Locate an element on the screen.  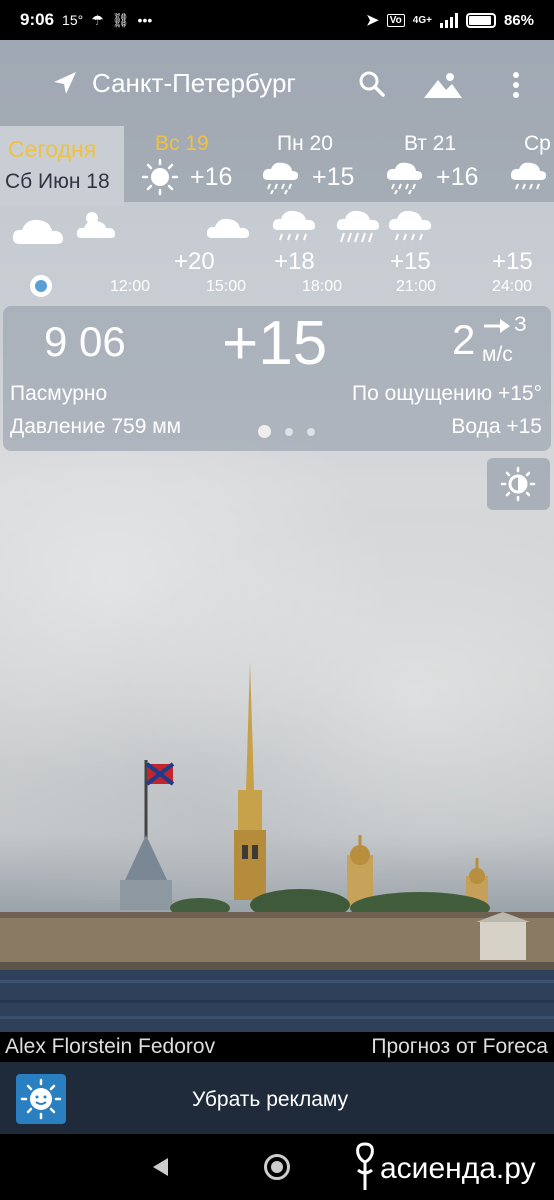
hour-label: 18:00 is located at coordinates (322, 286).